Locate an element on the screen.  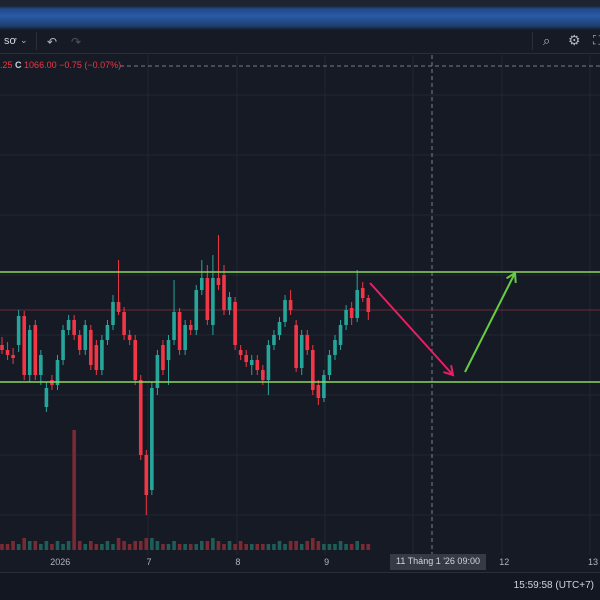
clock: 15:59:58 (UTC+7) is located at coordinates (553, 585).